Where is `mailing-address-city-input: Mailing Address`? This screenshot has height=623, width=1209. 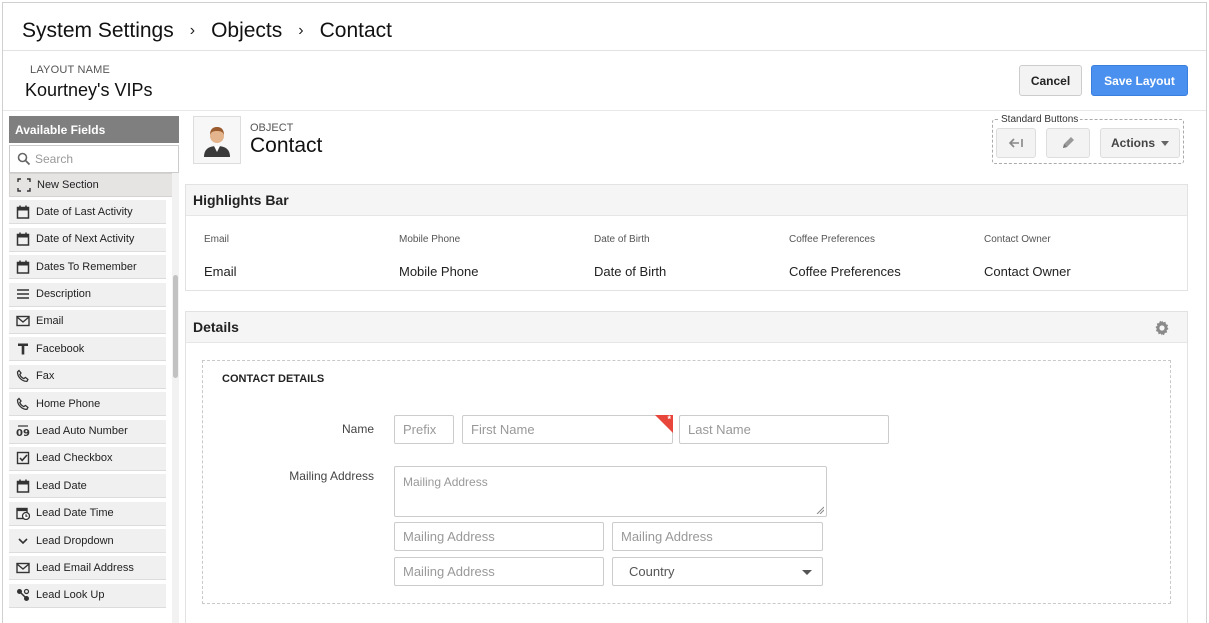 mailing-address-city-input: Mailing Address is located at coordinates (499, 536).